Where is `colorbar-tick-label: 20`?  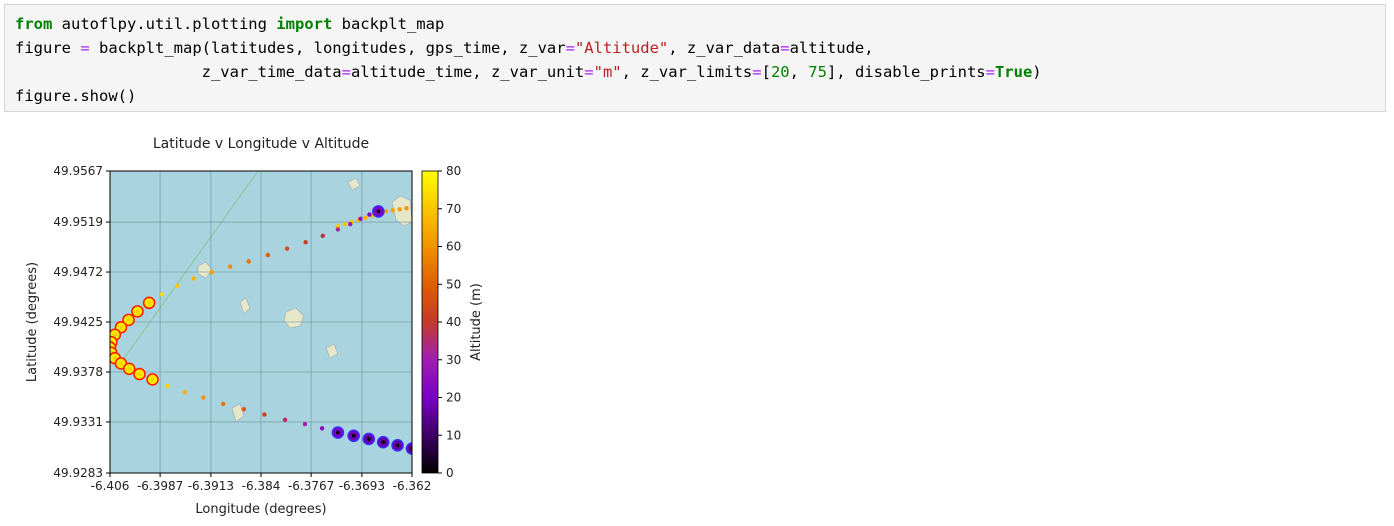
colorbar-tick-label: 20 is located at coordinates (453, 398).